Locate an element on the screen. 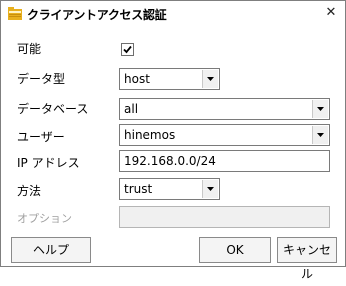 The height and width of the screenshot is (286, 346). data-type-label: データ型 is located at coordinates (41, 79).